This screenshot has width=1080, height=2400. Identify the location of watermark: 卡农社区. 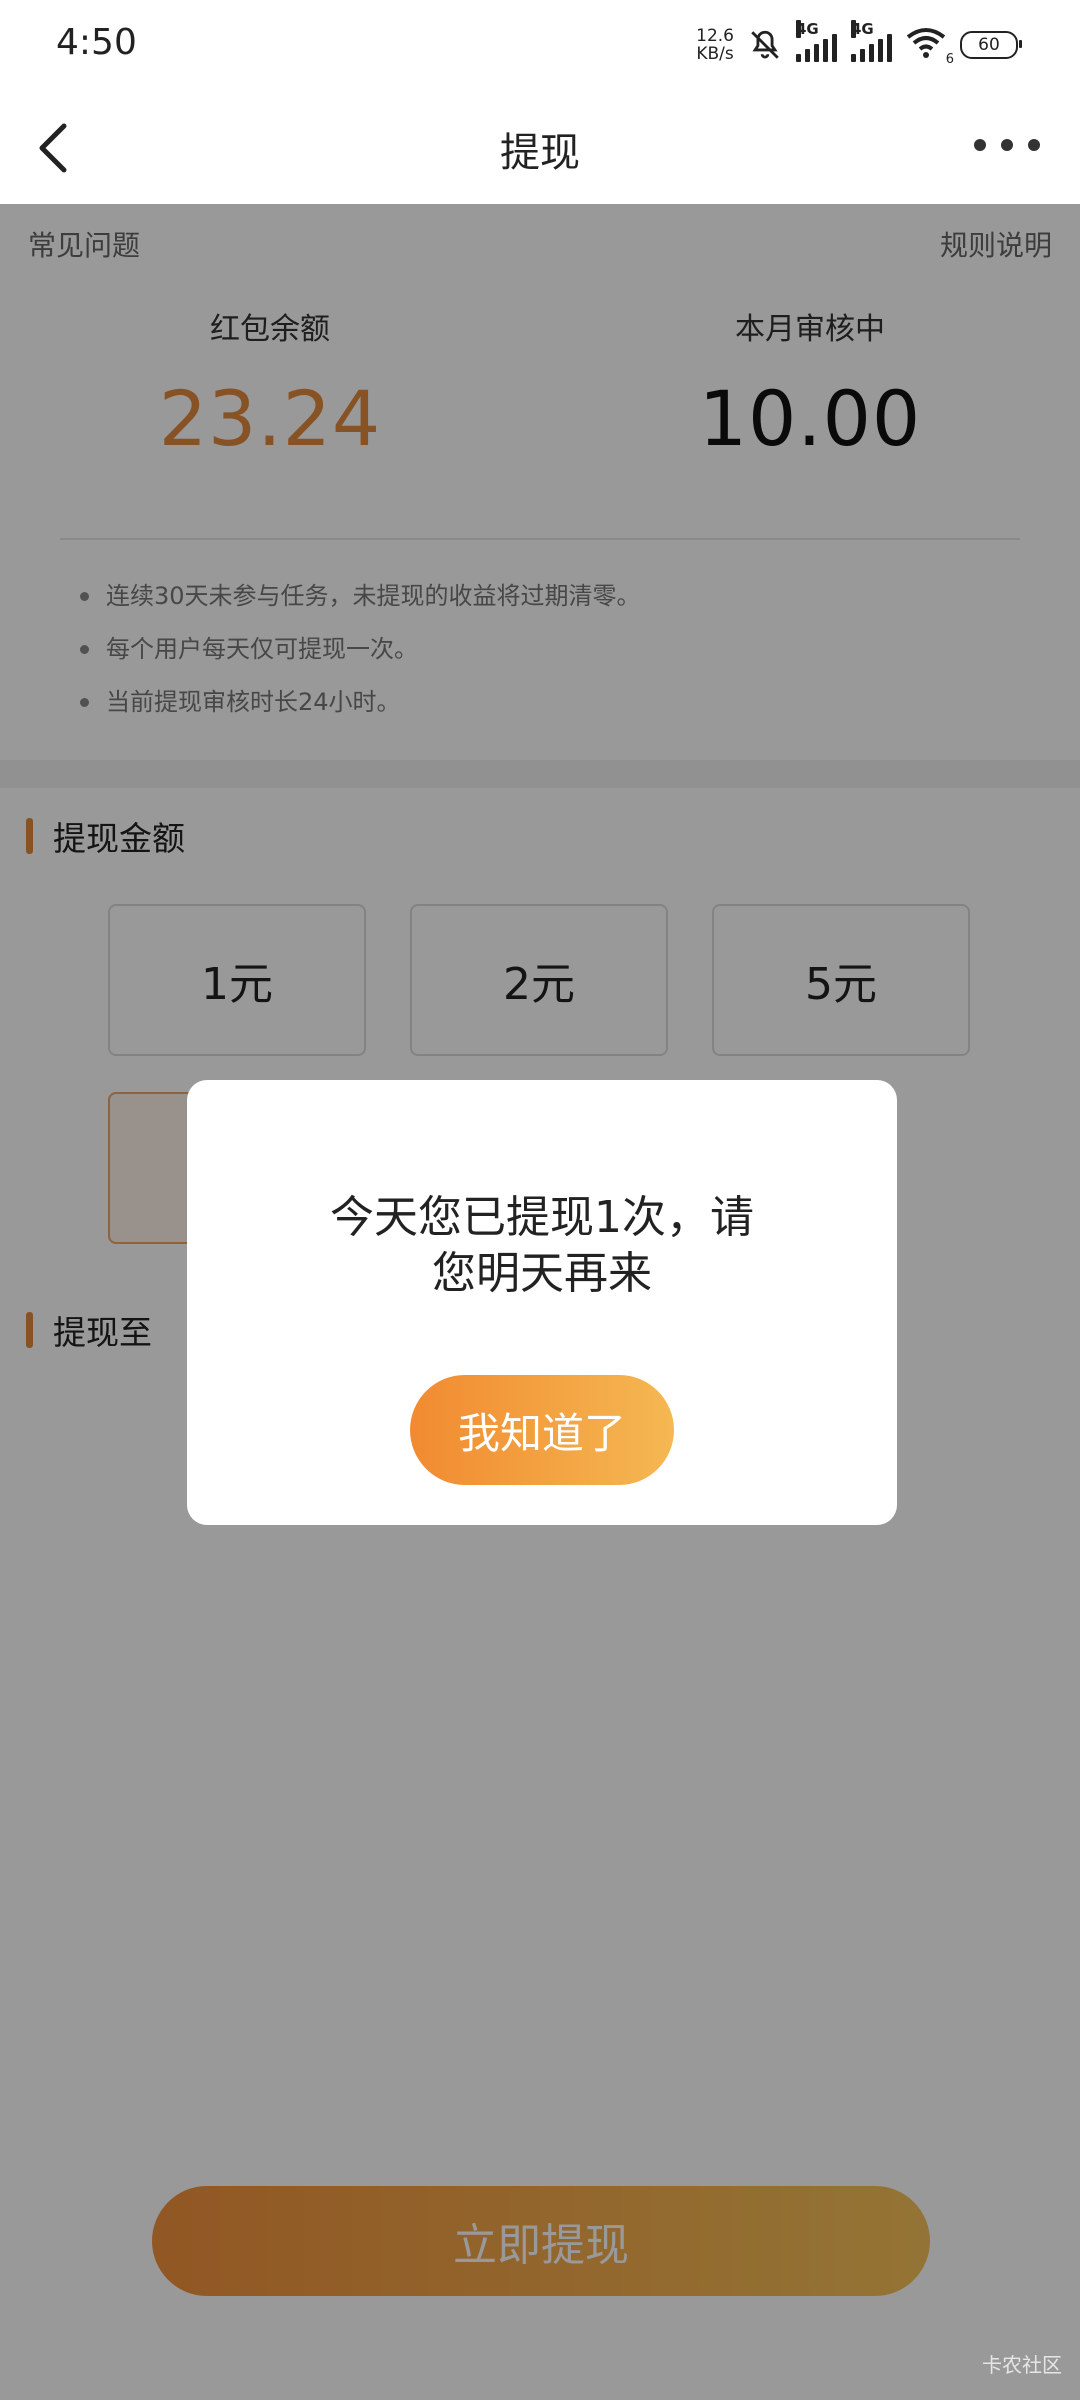
(1022, 2365).